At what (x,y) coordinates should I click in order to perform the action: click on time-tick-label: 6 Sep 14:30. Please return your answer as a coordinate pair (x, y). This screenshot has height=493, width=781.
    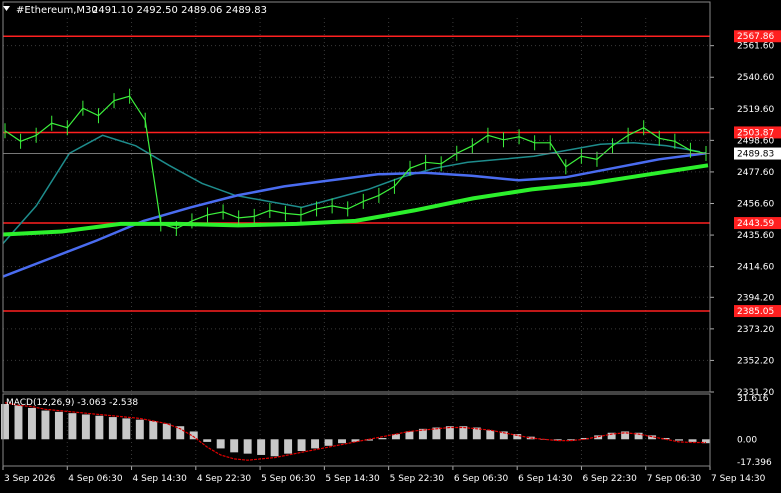
    Looking at the image, I should click on (545, 479).